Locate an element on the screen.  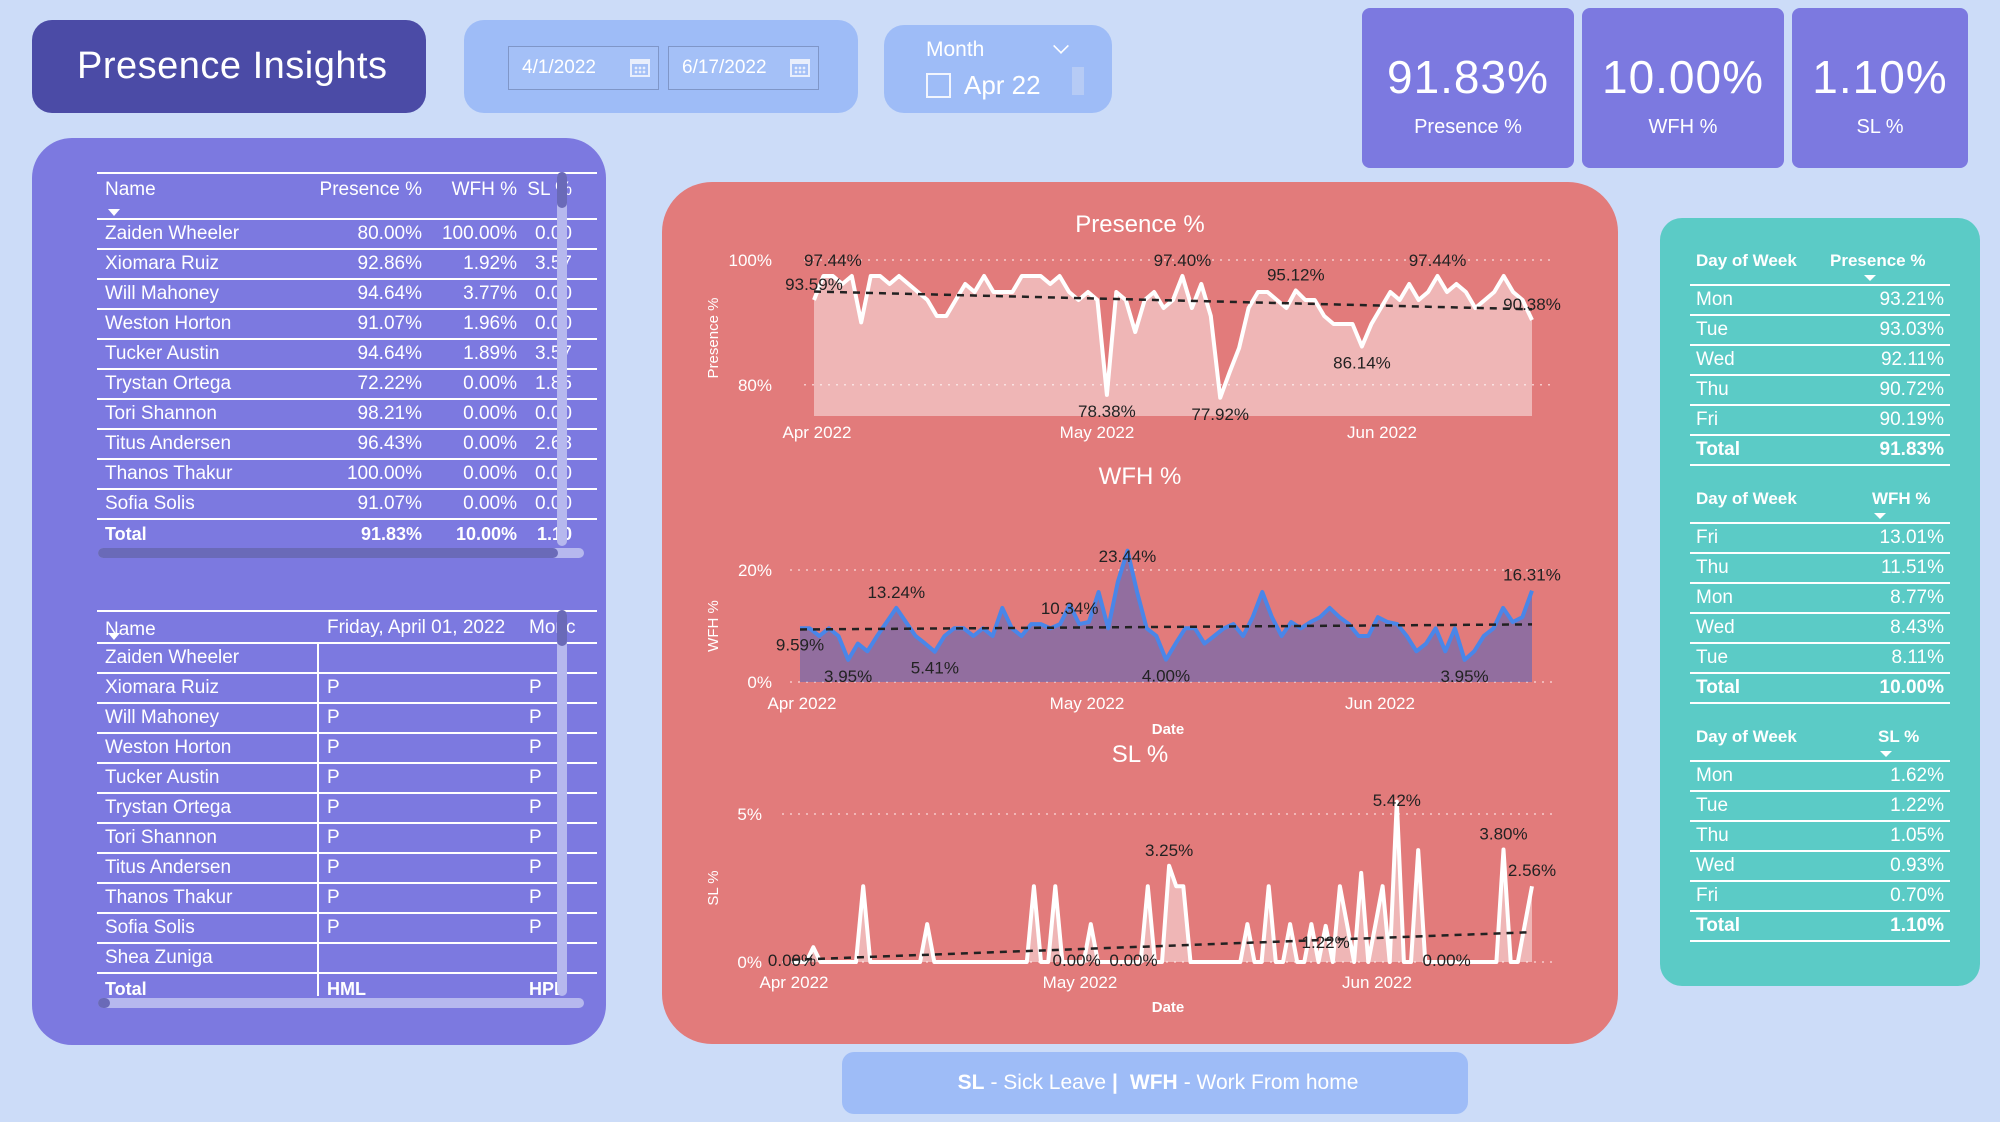
table-row: Zaiden Wheeler 80.00% 100.00% 0.00 is located at coordinates (347, 235).